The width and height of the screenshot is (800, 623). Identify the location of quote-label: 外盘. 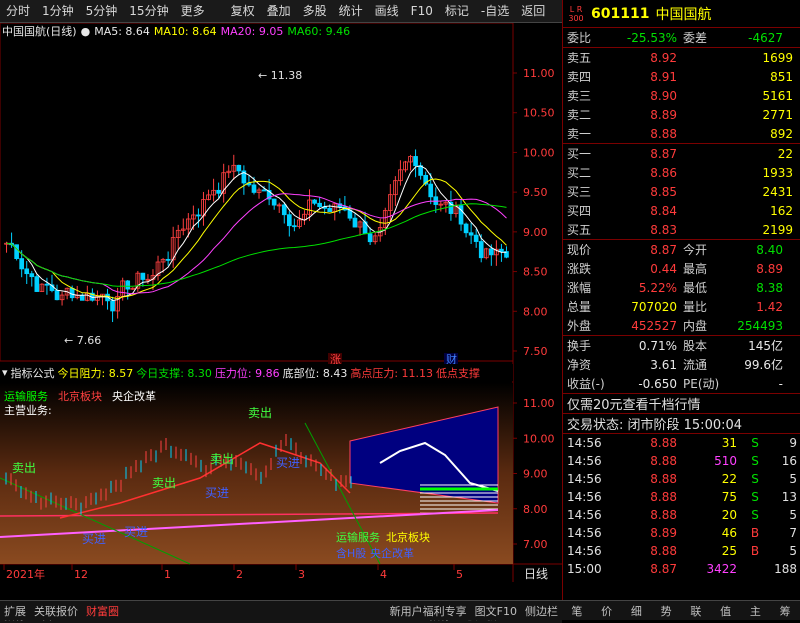
(579, 326).